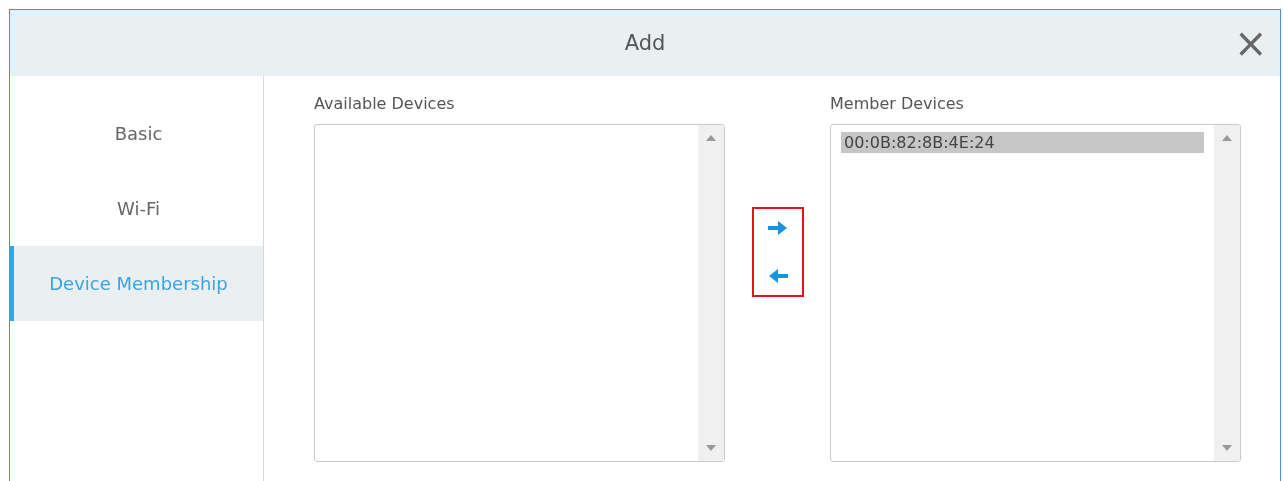  Describe the element at coordinates (897, 104) in the screenshot. I see `list-label: Member Devices` at that location.